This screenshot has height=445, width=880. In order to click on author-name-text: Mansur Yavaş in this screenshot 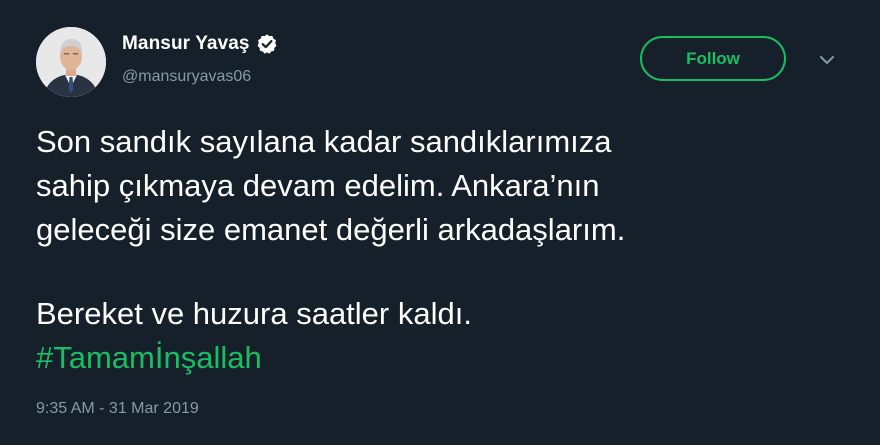, I will do `click(186, 43)`.